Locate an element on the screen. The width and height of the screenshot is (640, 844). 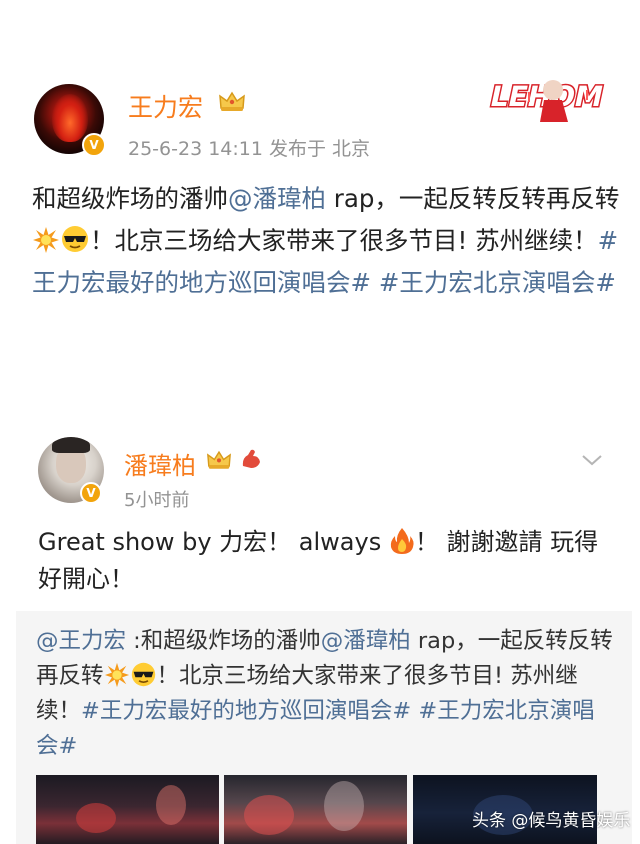
post-text: Great show by 力宏！ always ！ 謝謝邀請 玩得好開心！ is located at coordinates (328, 561).